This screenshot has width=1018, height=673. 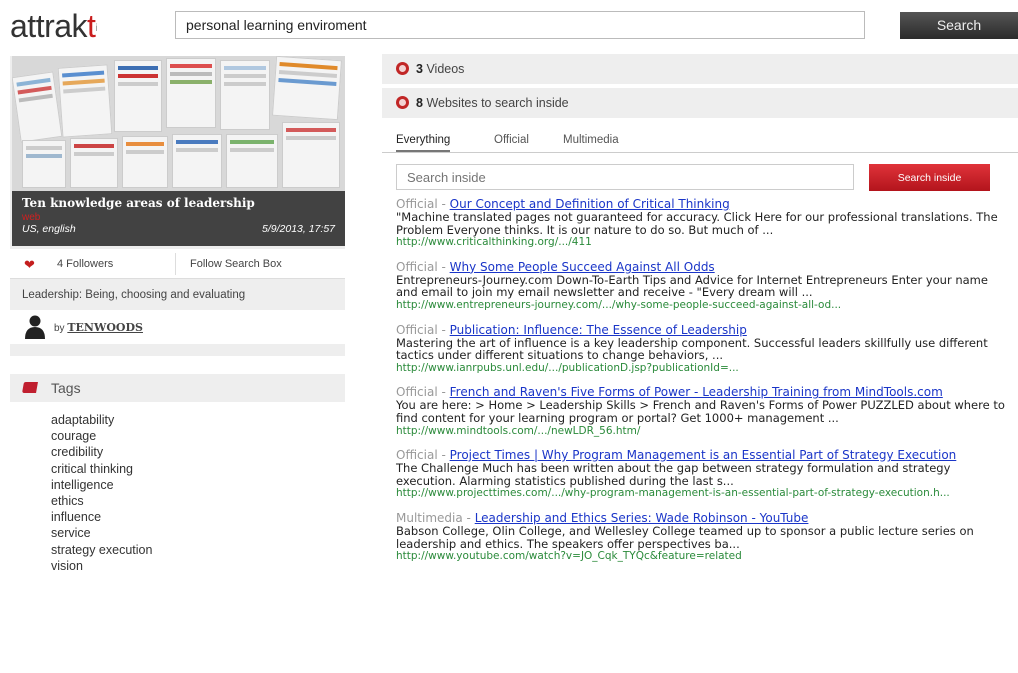 I want to click on attrakti-logo: attrakti, so click(x=54, y=26).